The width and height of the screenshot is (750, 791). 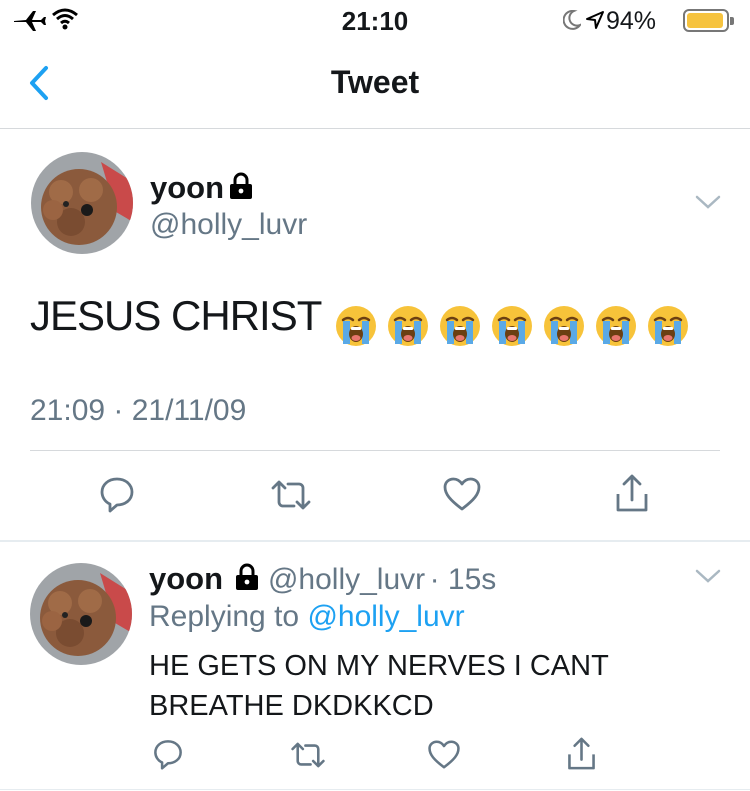 What do you see at coordinates (705, 20) in the screenshot?
I see `battery-fill` at bounding box center [705, 20].